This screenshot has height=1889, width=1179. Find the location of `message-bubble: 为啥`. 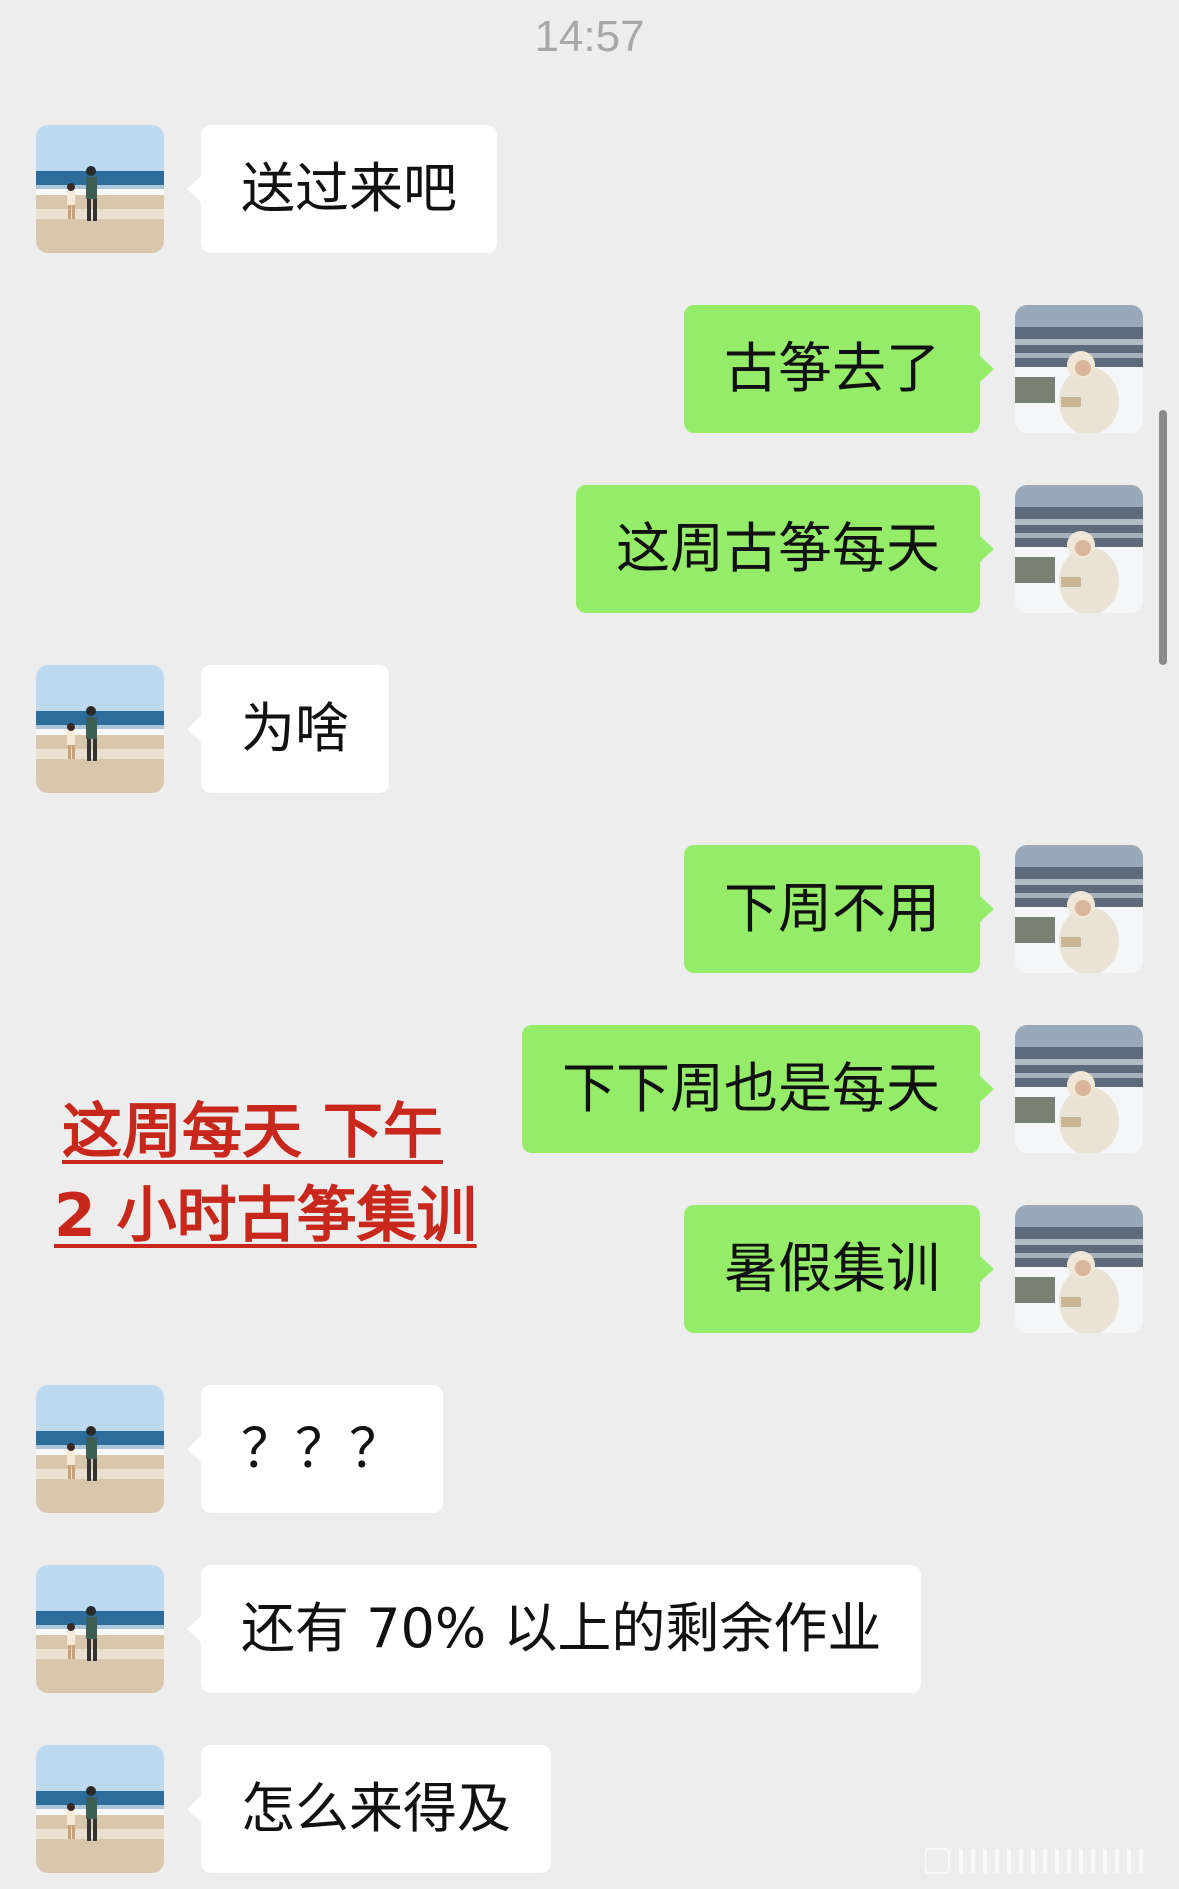

message-bubble: 为啥 is located at coordinates (288, 729).